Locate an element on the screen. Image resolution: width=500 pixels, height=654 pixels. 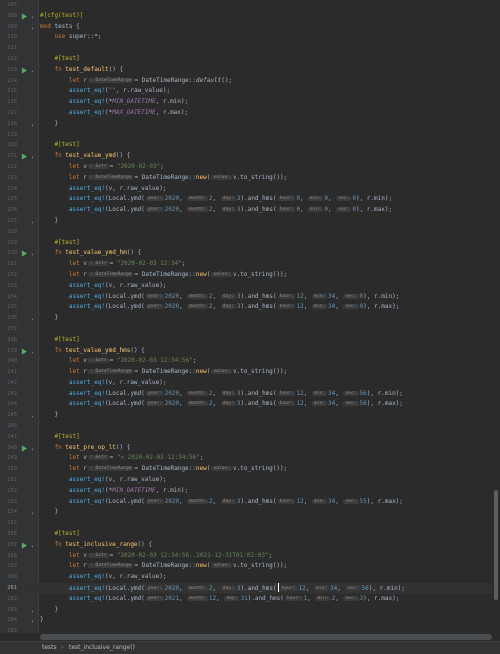
line-number: 257 is located at coordinates (12, 544).